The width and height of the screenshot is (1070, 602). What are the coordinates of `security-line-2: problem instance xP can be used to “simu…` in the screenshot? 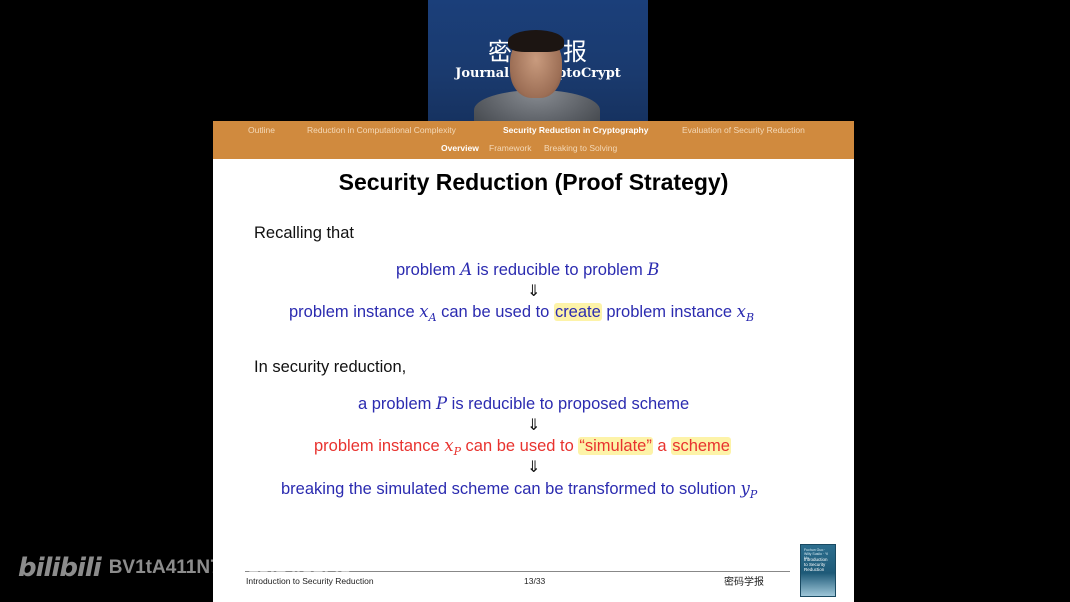 It's located at (522, 447).